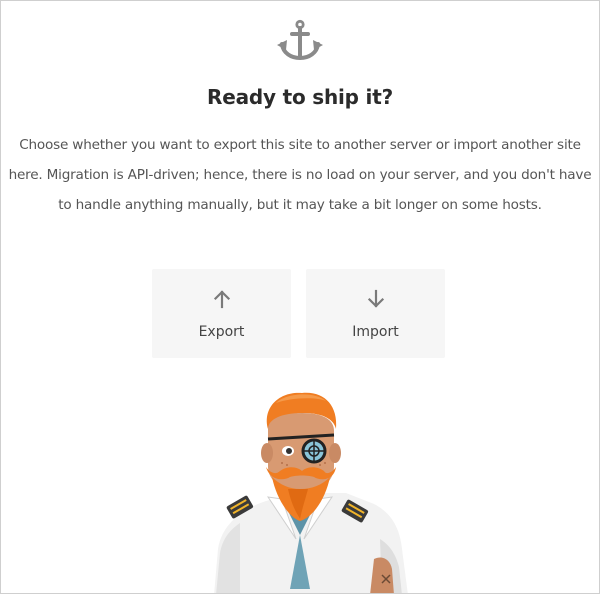 This screenshot has height=594, width=600. What do you see at coordinates (303, 491) in the screenshot?
I see `captain-mascot-illustration` at bounding box center [303, 491].